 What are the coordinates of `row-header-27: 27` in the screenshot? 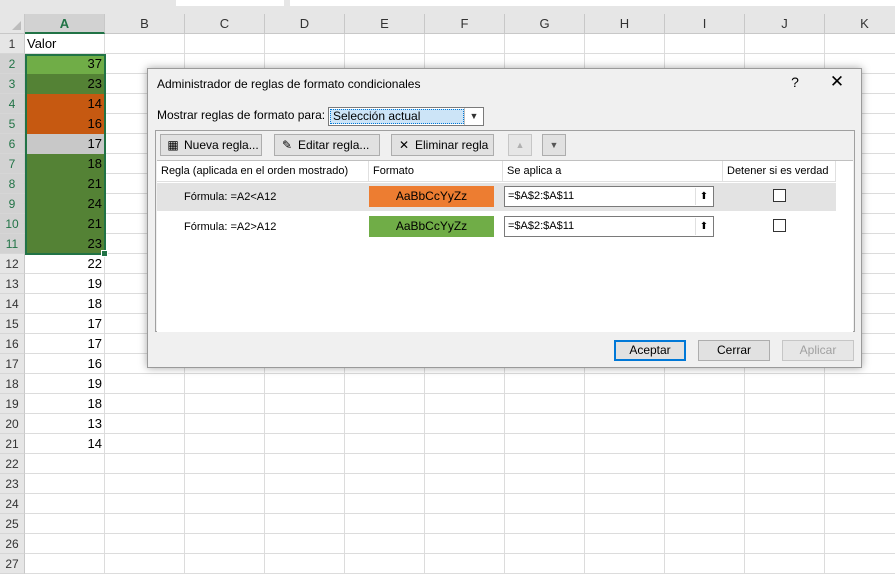 It's located at (12, 564).